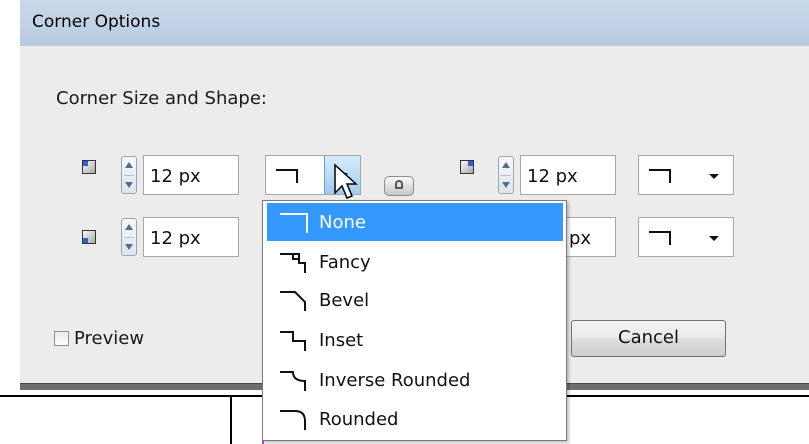  What do you see at coordinates (568, 175) in the screenshot?
I see `top-right-size-field: 12 px` at bounding box center [568, 175].